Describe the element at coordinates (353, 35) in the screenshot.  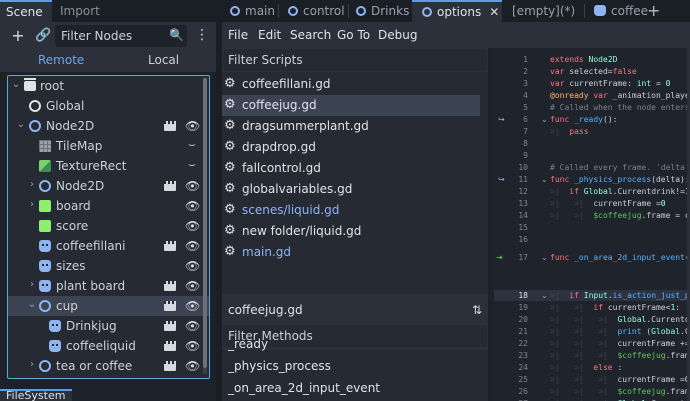
I see `menu-goto: Go To` at that location.